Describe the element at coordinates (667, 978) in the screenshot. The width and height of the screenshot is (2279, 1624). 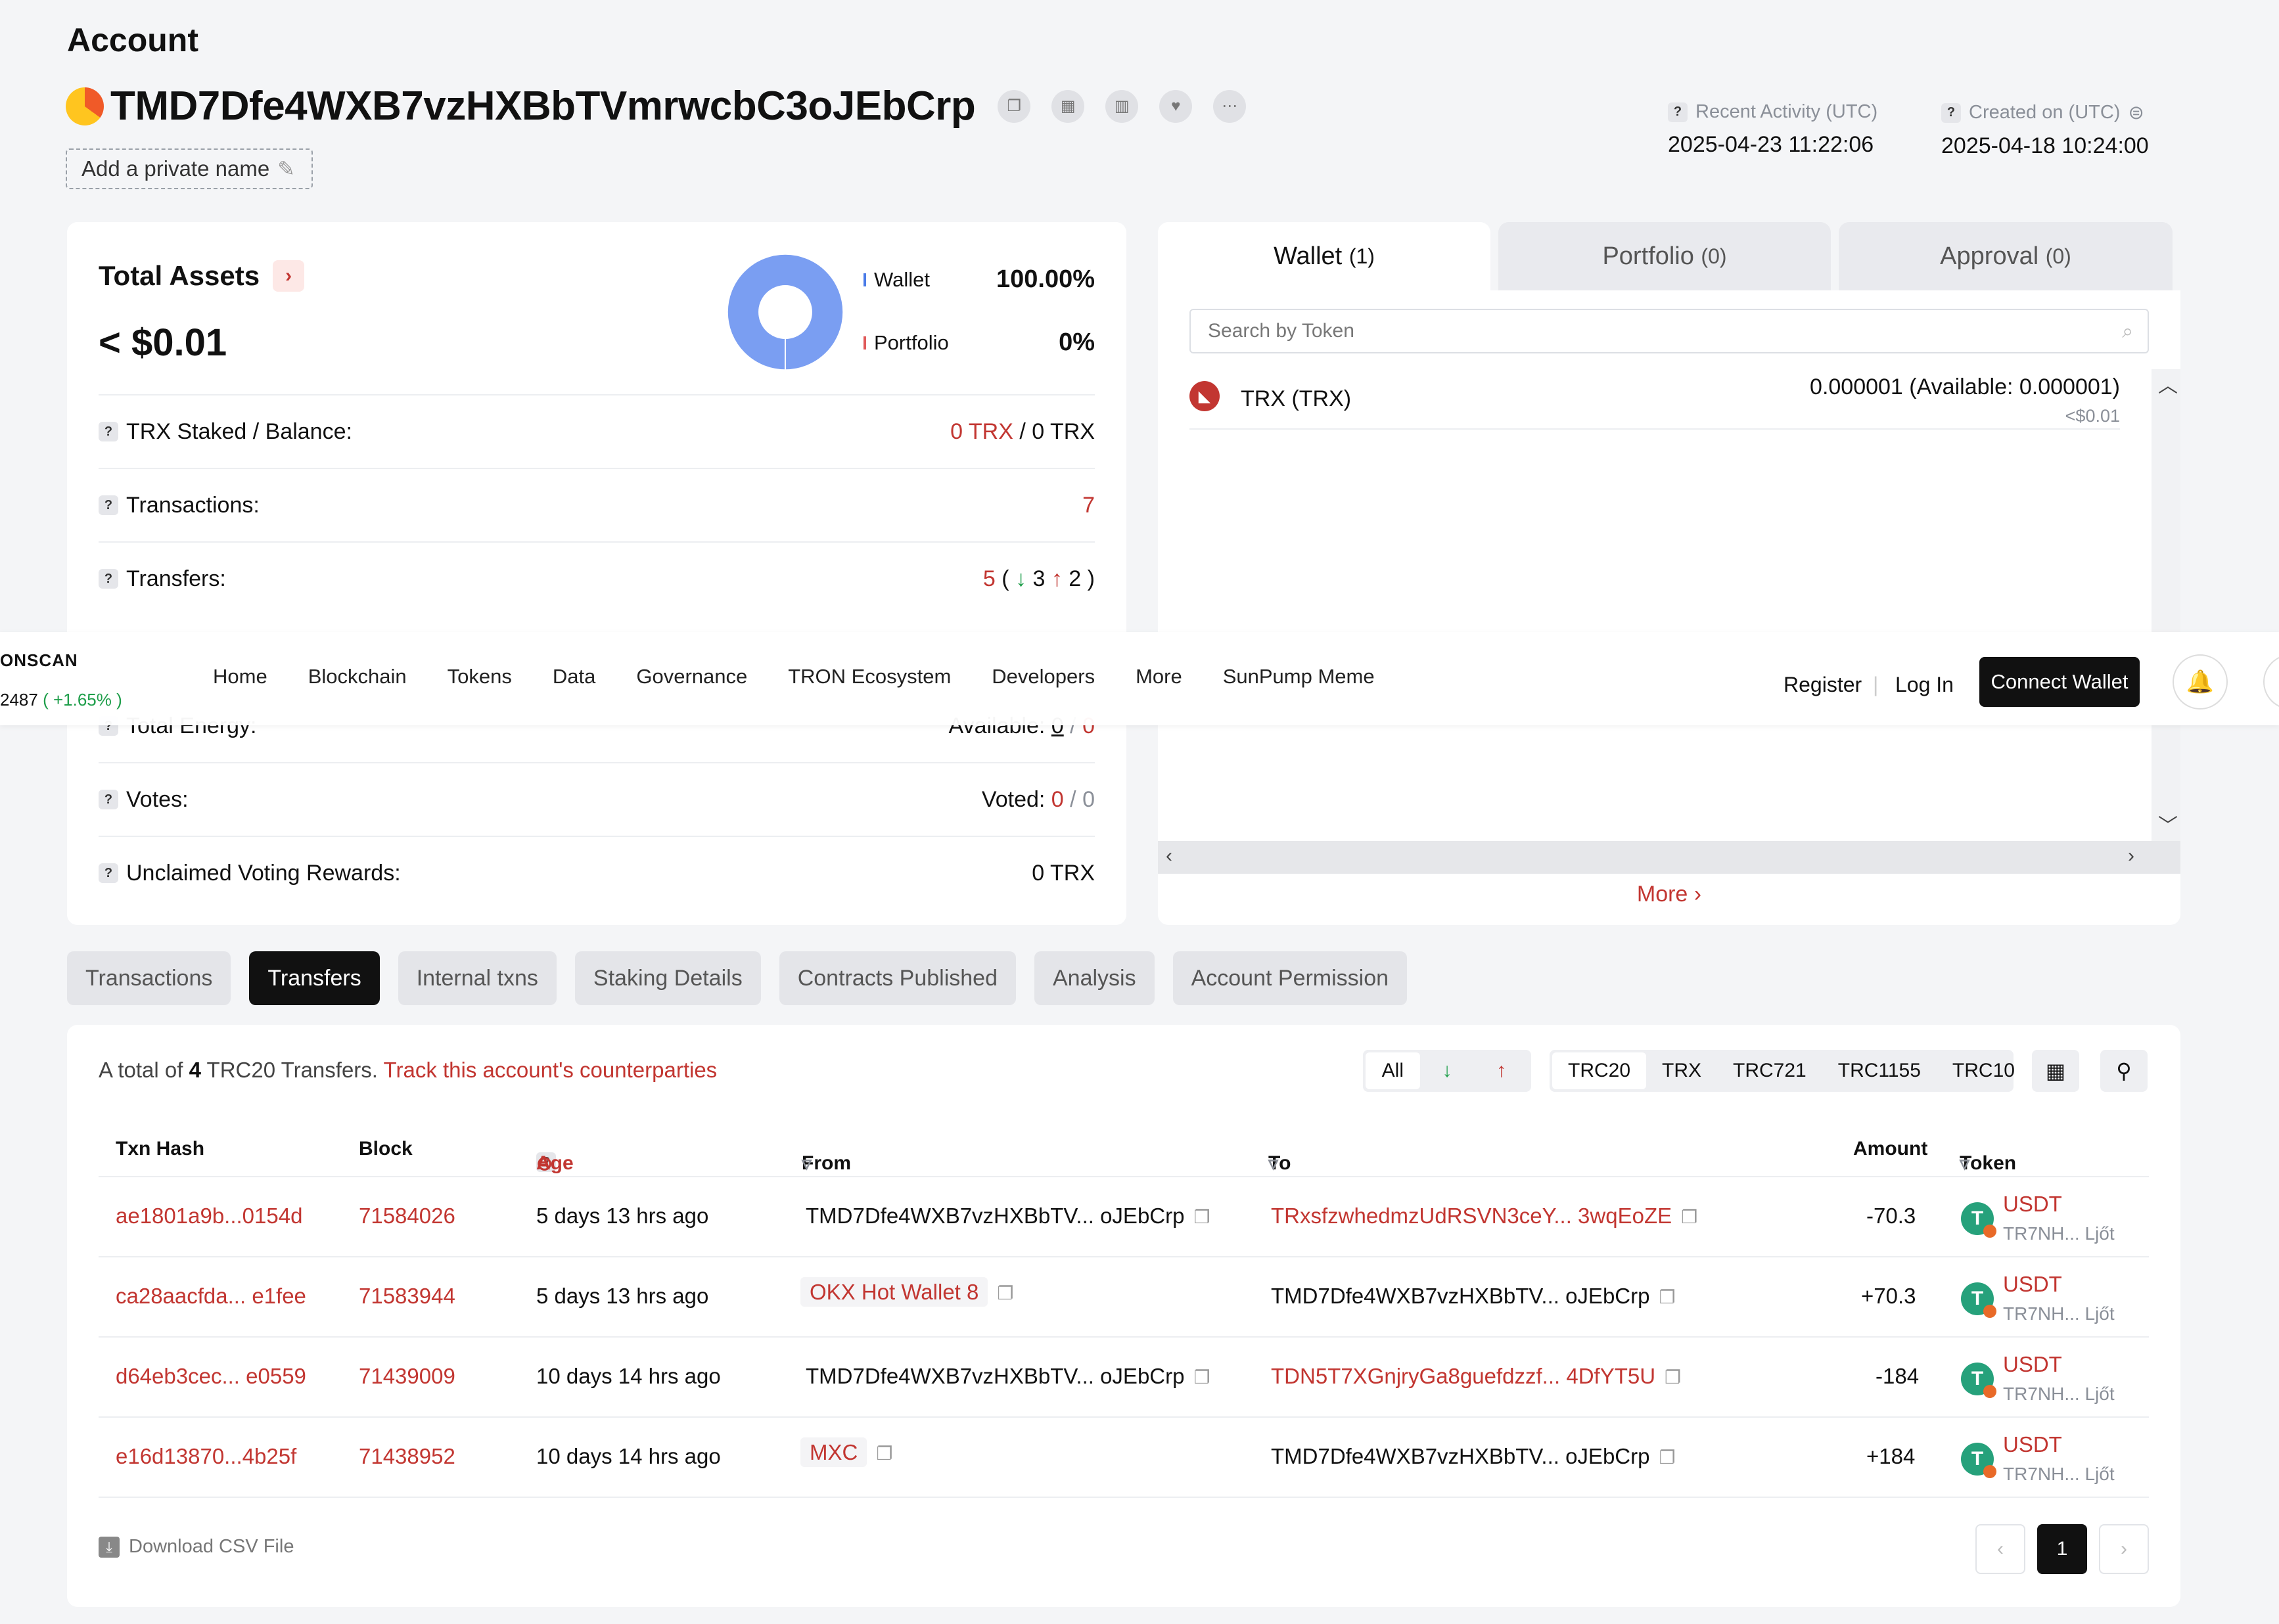
I see `tab-staking-details: Staking Details` at that location.